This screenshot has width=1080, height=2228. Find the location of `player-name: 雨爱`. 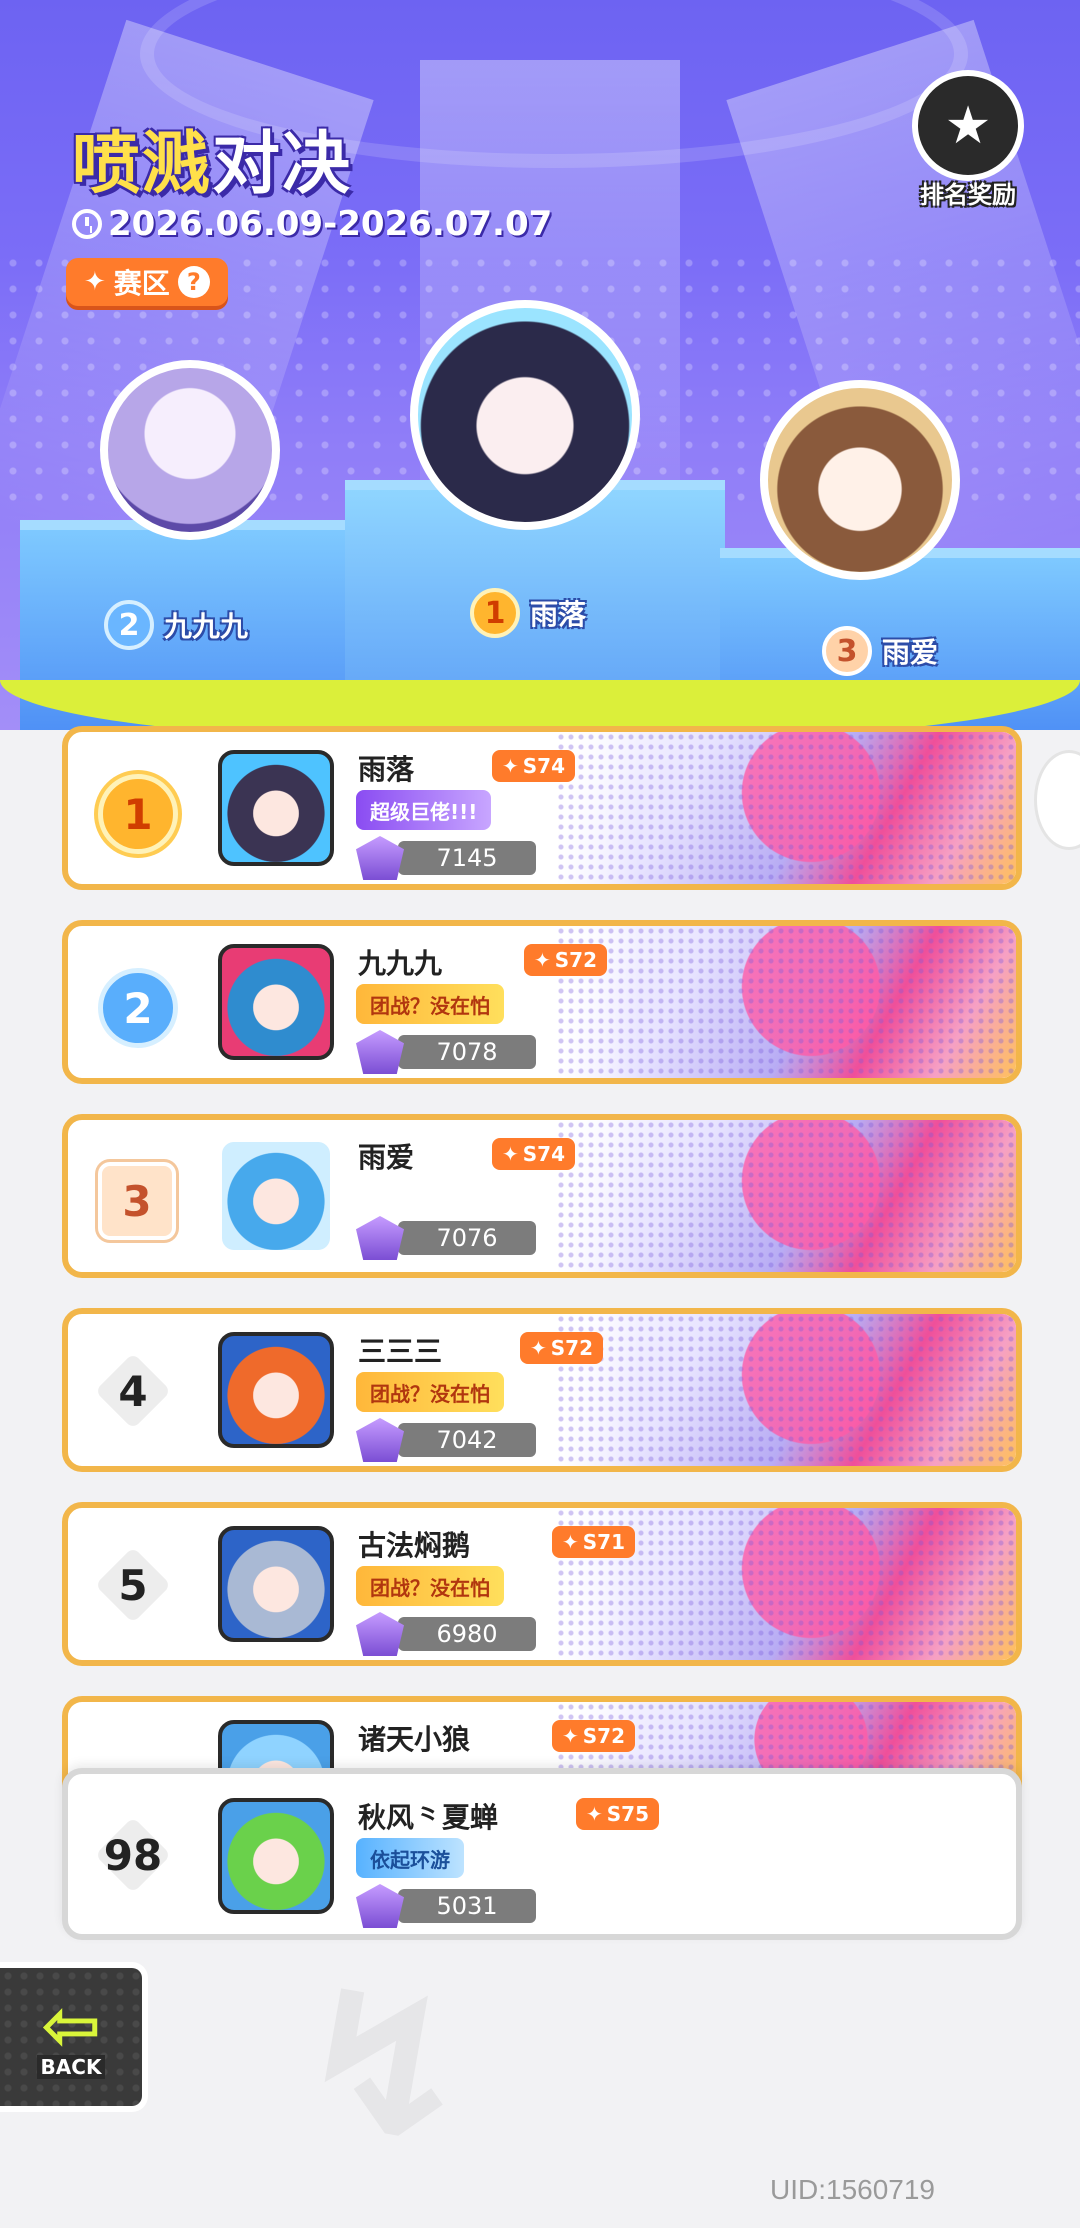

player-name: 雨爱 is located at coordinates (386, 1157).